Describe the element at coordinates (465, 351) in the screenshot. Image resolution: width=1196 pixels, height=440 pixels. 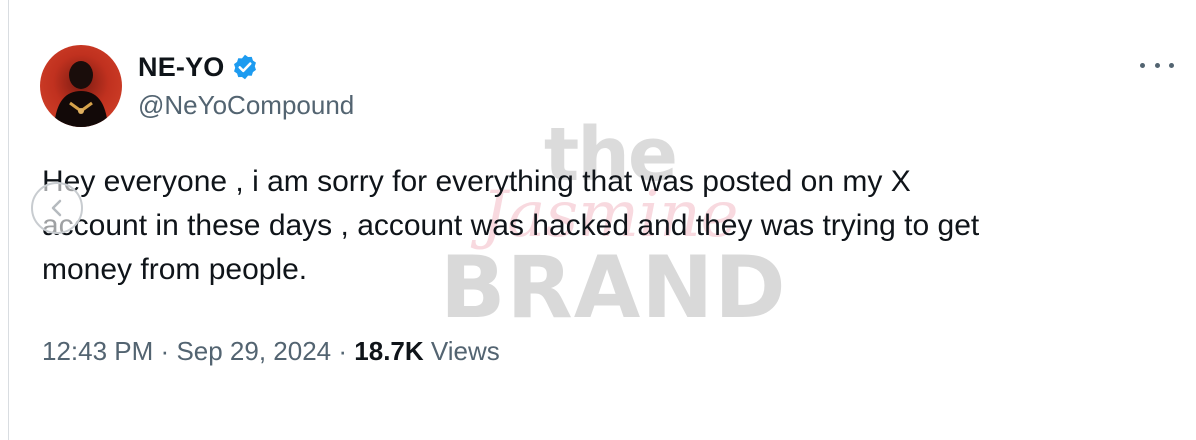
I see `views-label: Views` at that location.